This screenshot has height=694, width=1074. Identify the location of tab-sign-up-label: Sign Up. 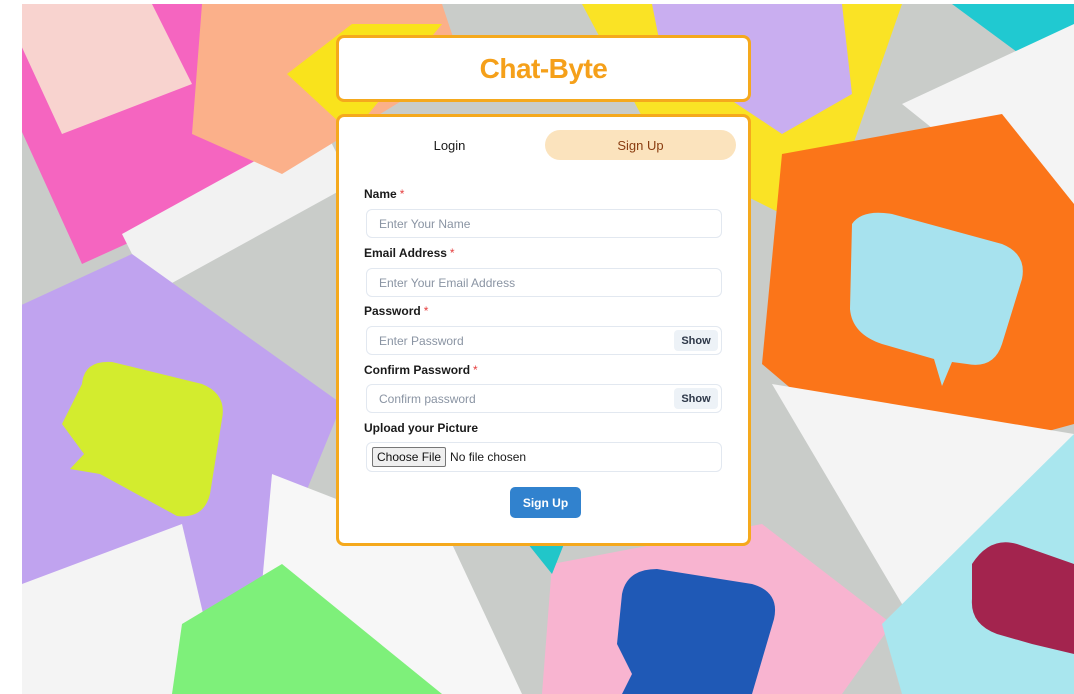
(640, 145).